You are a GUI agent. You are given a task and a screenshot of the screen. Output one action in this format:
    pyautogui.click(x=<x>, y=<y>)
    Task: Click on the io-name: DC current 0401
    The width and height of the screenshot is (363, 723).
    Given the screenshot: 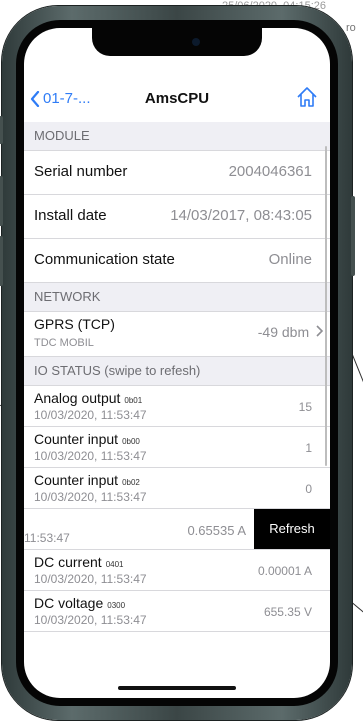 What is the action you would take?
    pyautogui.click(x=79, y=562)
    